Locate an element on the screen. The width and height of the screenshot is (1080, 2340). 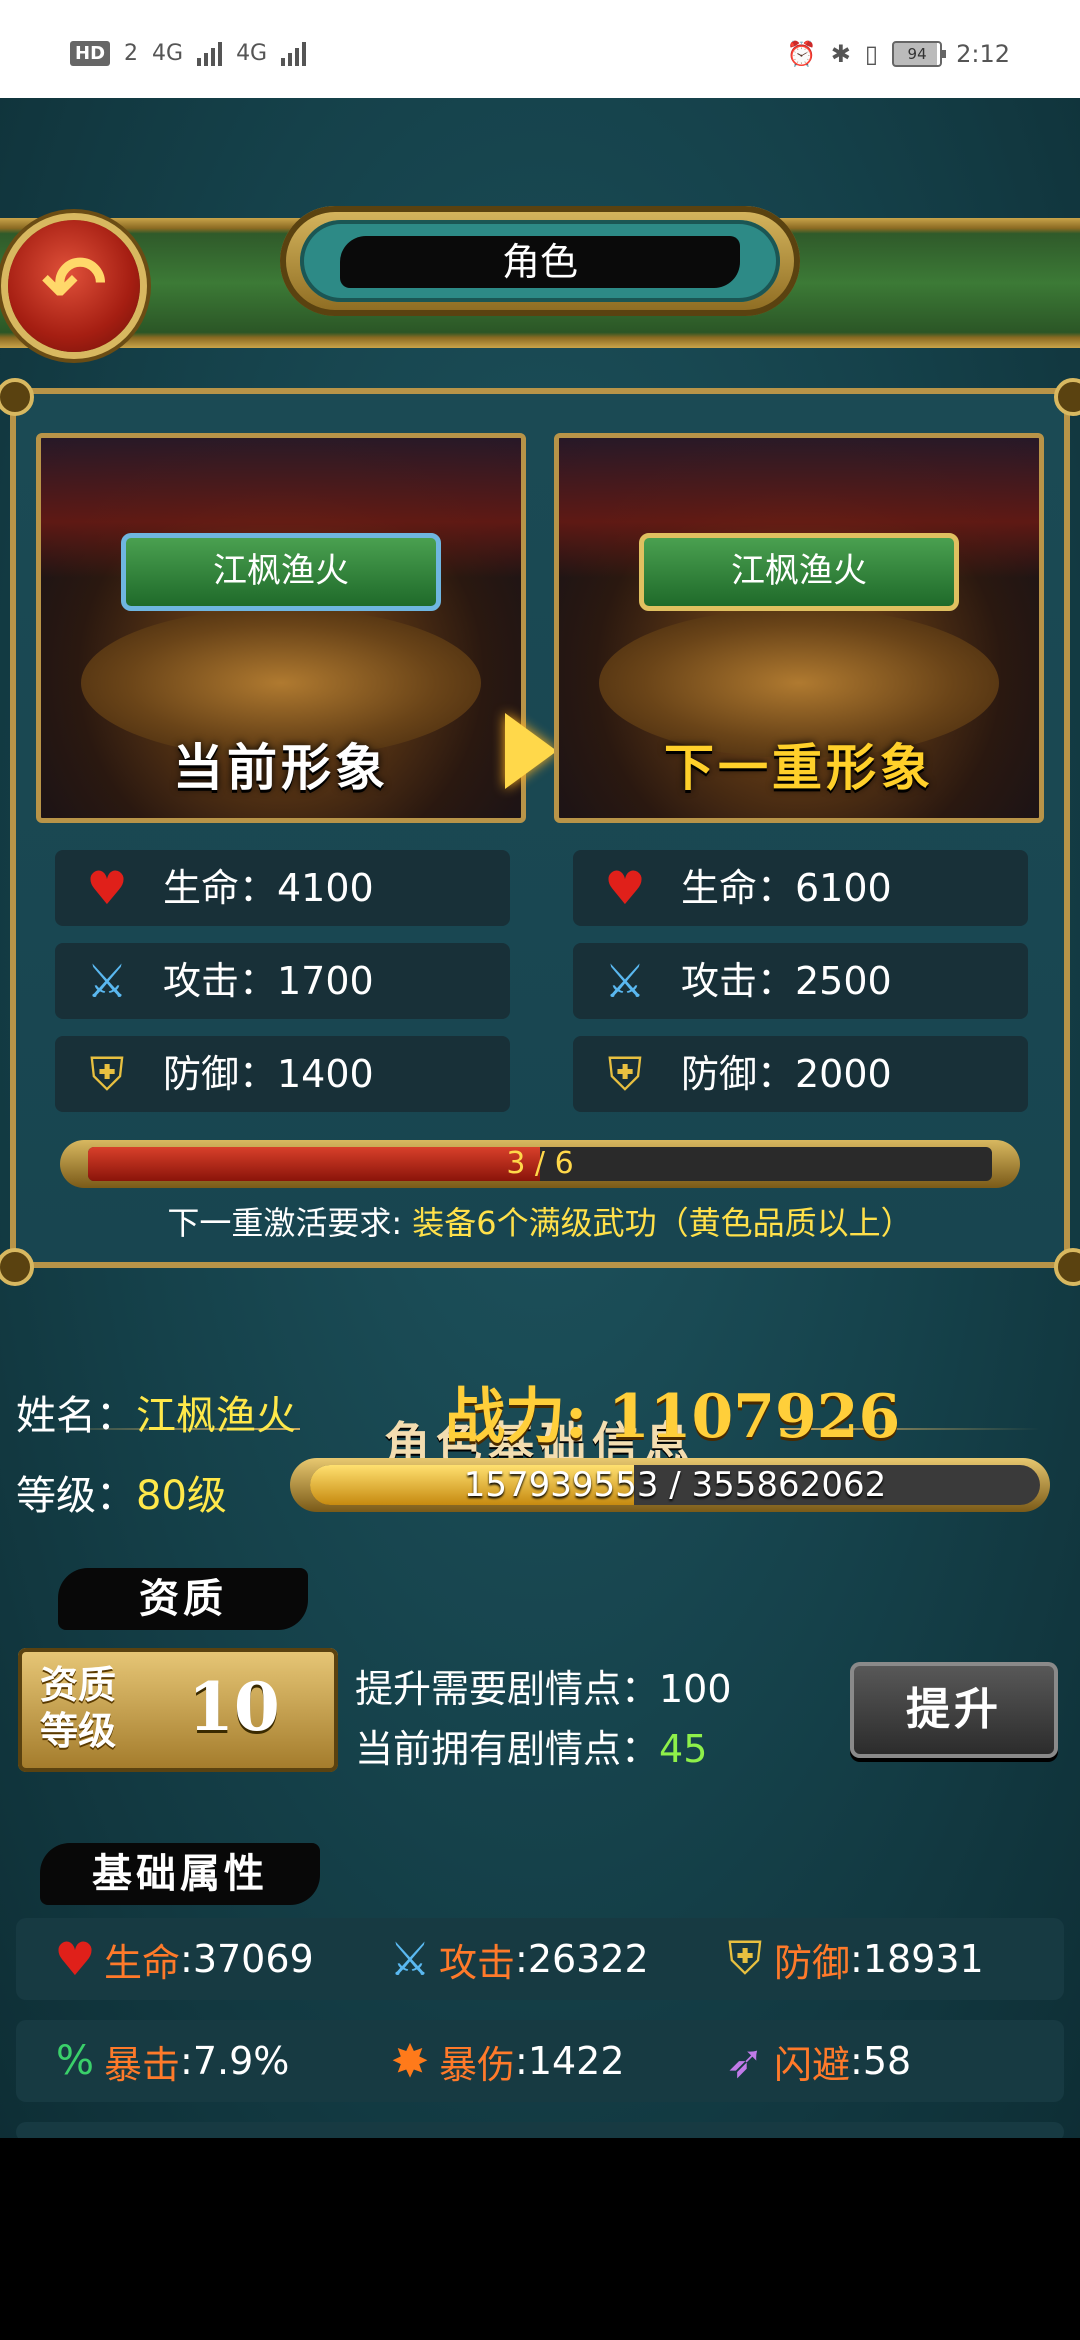
next-stat-attack: ⚔ 攻击：2500 is located at coordinates (800, 981).